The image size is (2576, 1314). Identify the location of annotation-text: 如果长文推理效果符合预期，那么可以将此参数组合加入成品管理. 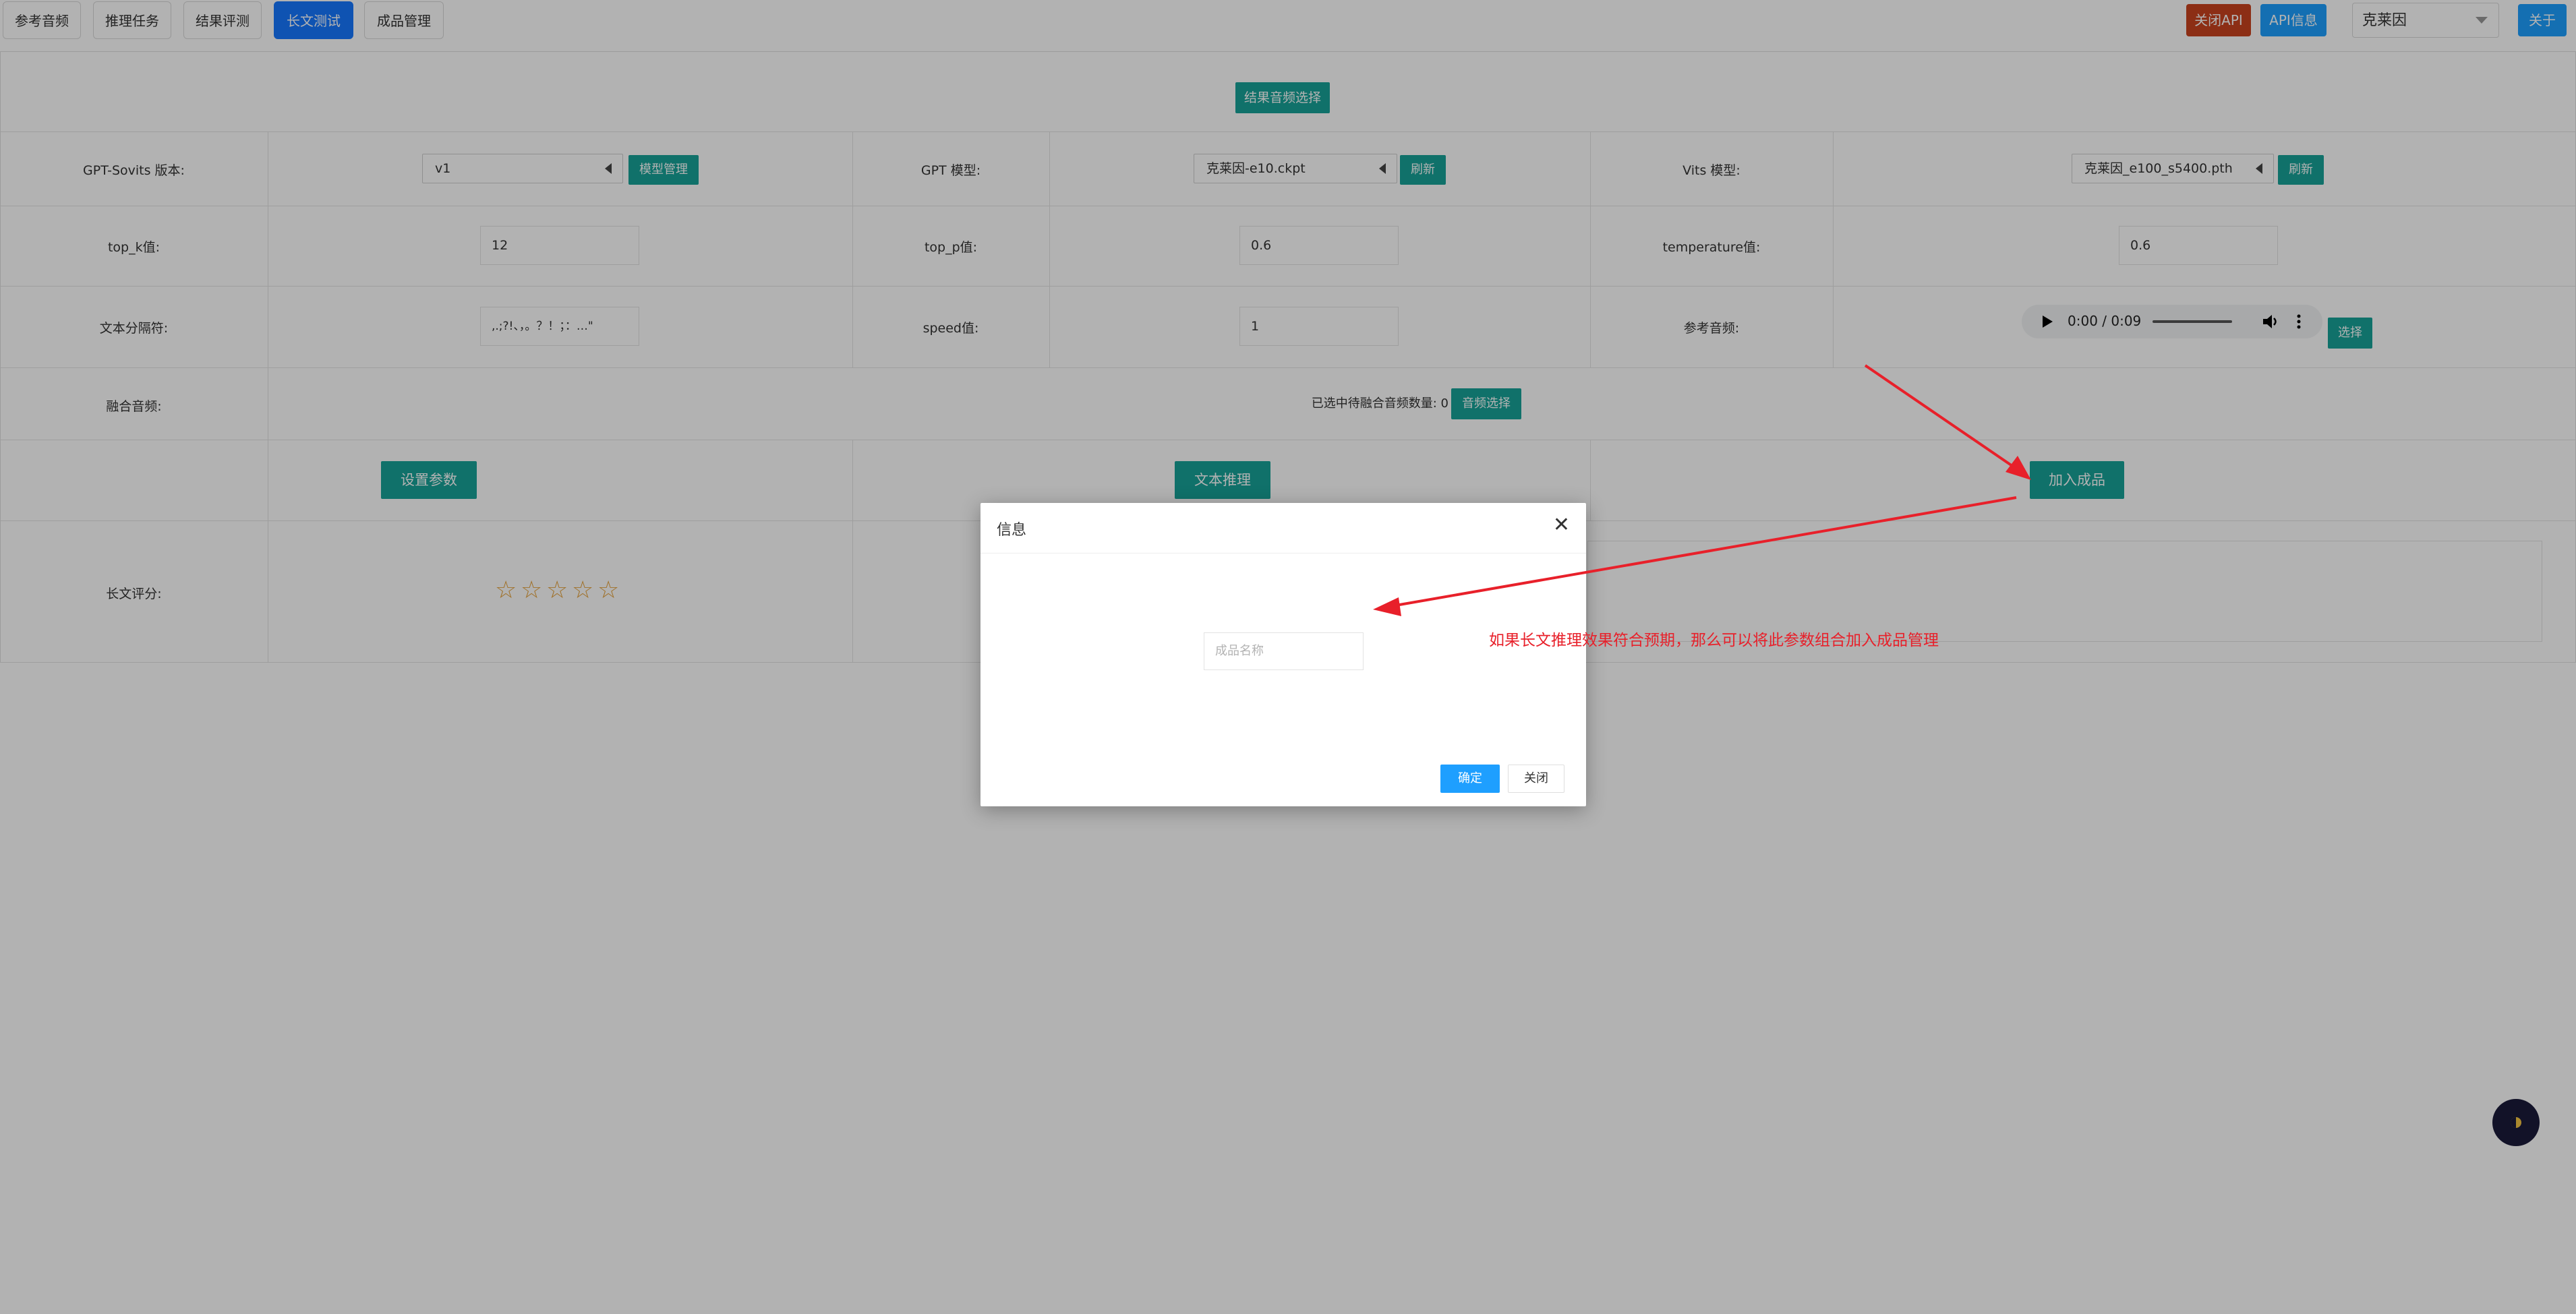
(1714, 640).